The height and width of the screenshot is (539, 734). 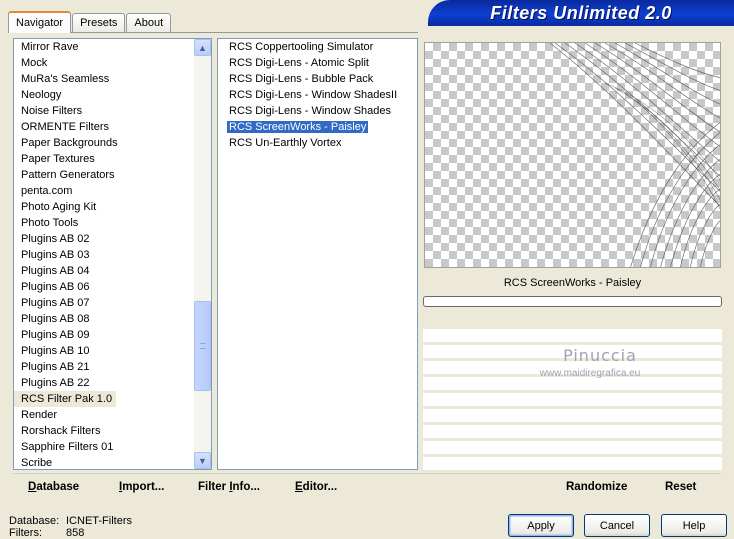 I want to click on category-item: Render, so click(x=104, y=415).